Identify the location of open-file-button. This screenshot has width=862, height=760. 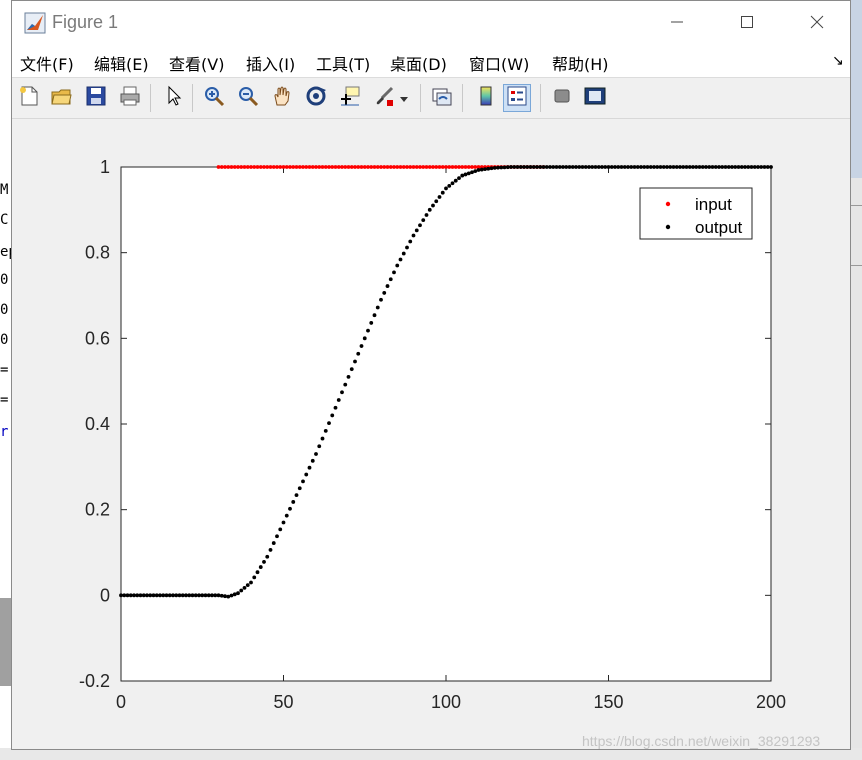
(61, 98).